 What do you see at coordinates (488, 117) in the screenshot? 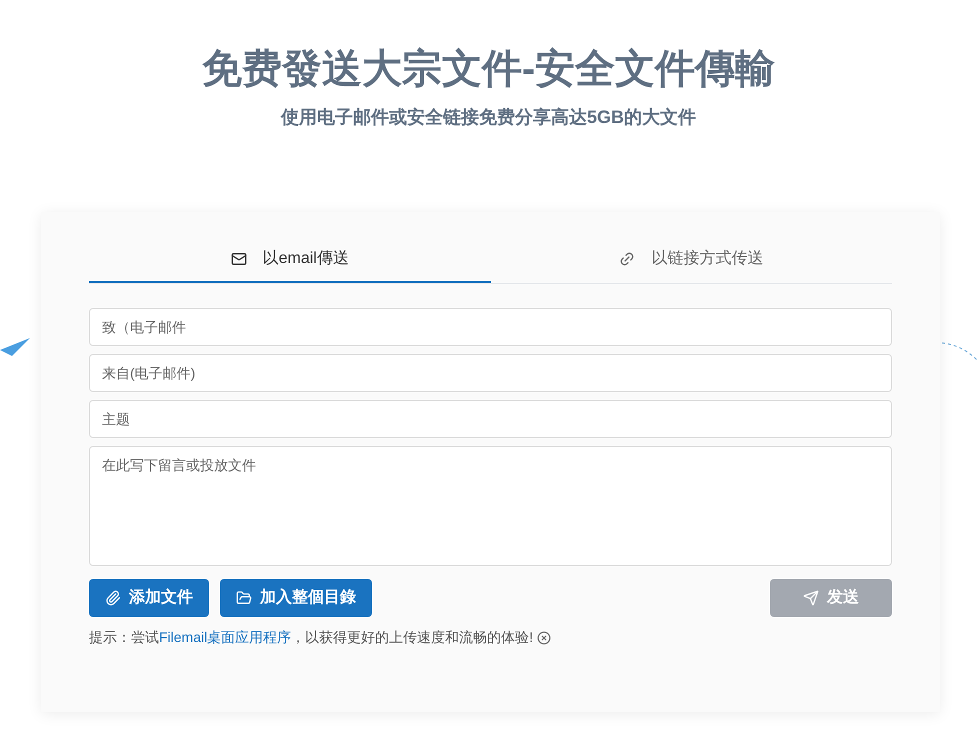
I see `page-subtitle: 使用电子邮件或安全链接免费分享高达5GB的大文件` at bounding box center [488, 117].